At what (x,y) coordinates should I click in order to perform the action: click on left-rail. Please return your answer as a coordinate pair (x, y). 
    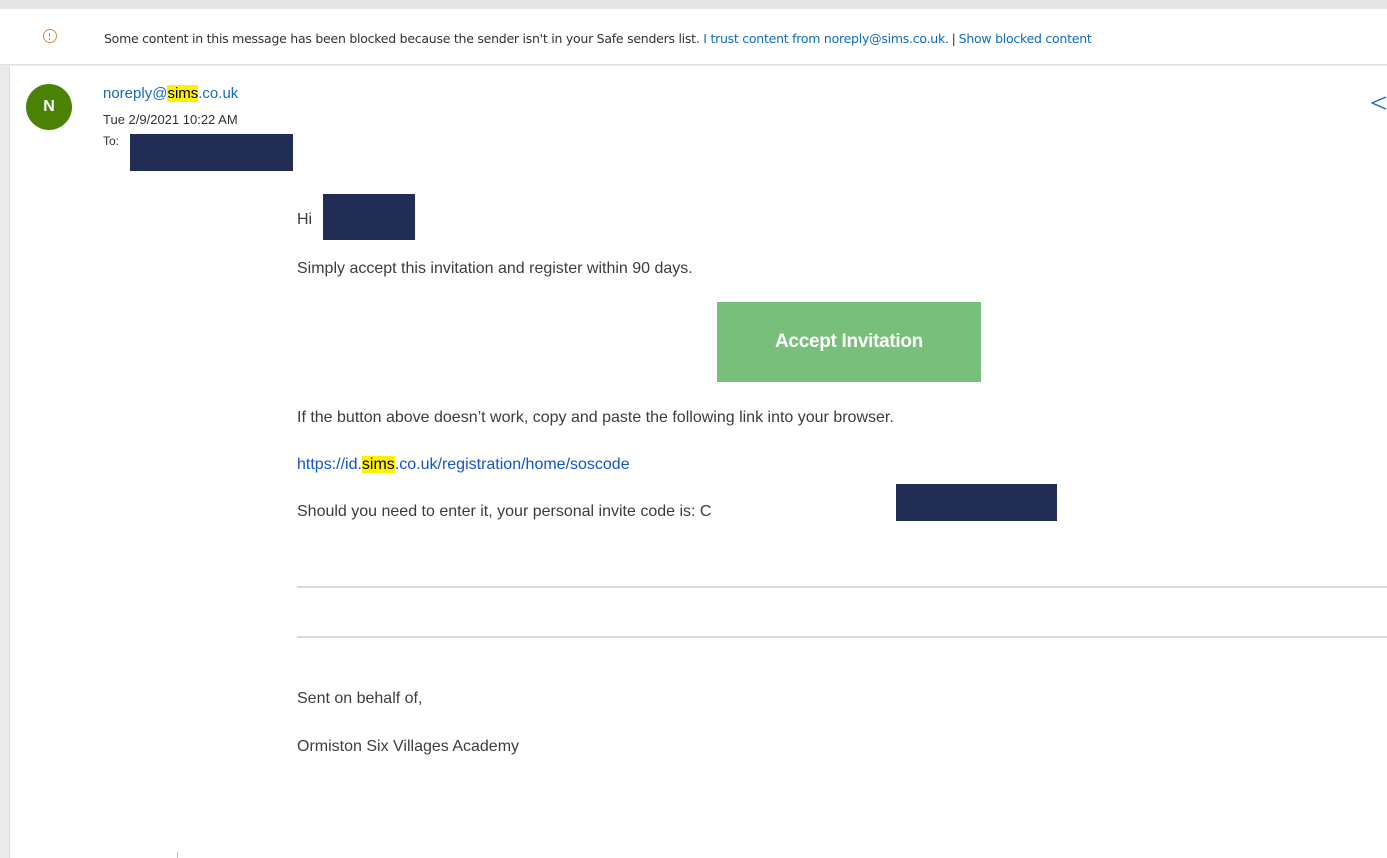
    Looking at the image, I should click on (4, 462).